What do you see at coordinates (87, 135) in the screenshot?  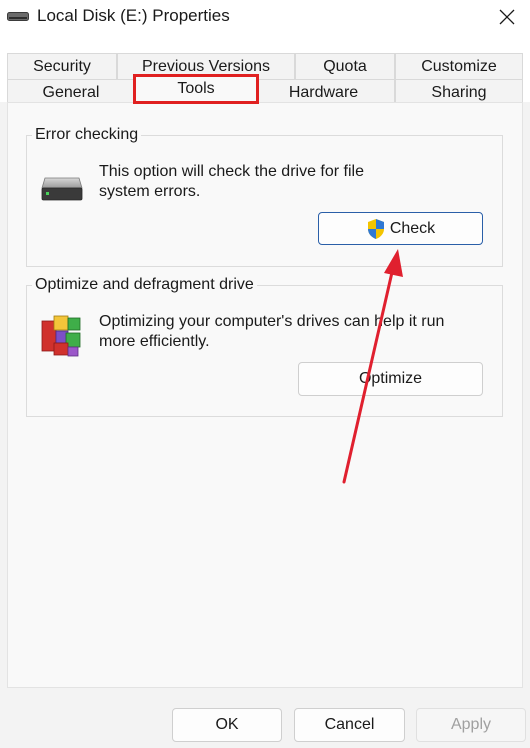 I see `error-checking-label: Error checking` at bounding box center [87, 135].